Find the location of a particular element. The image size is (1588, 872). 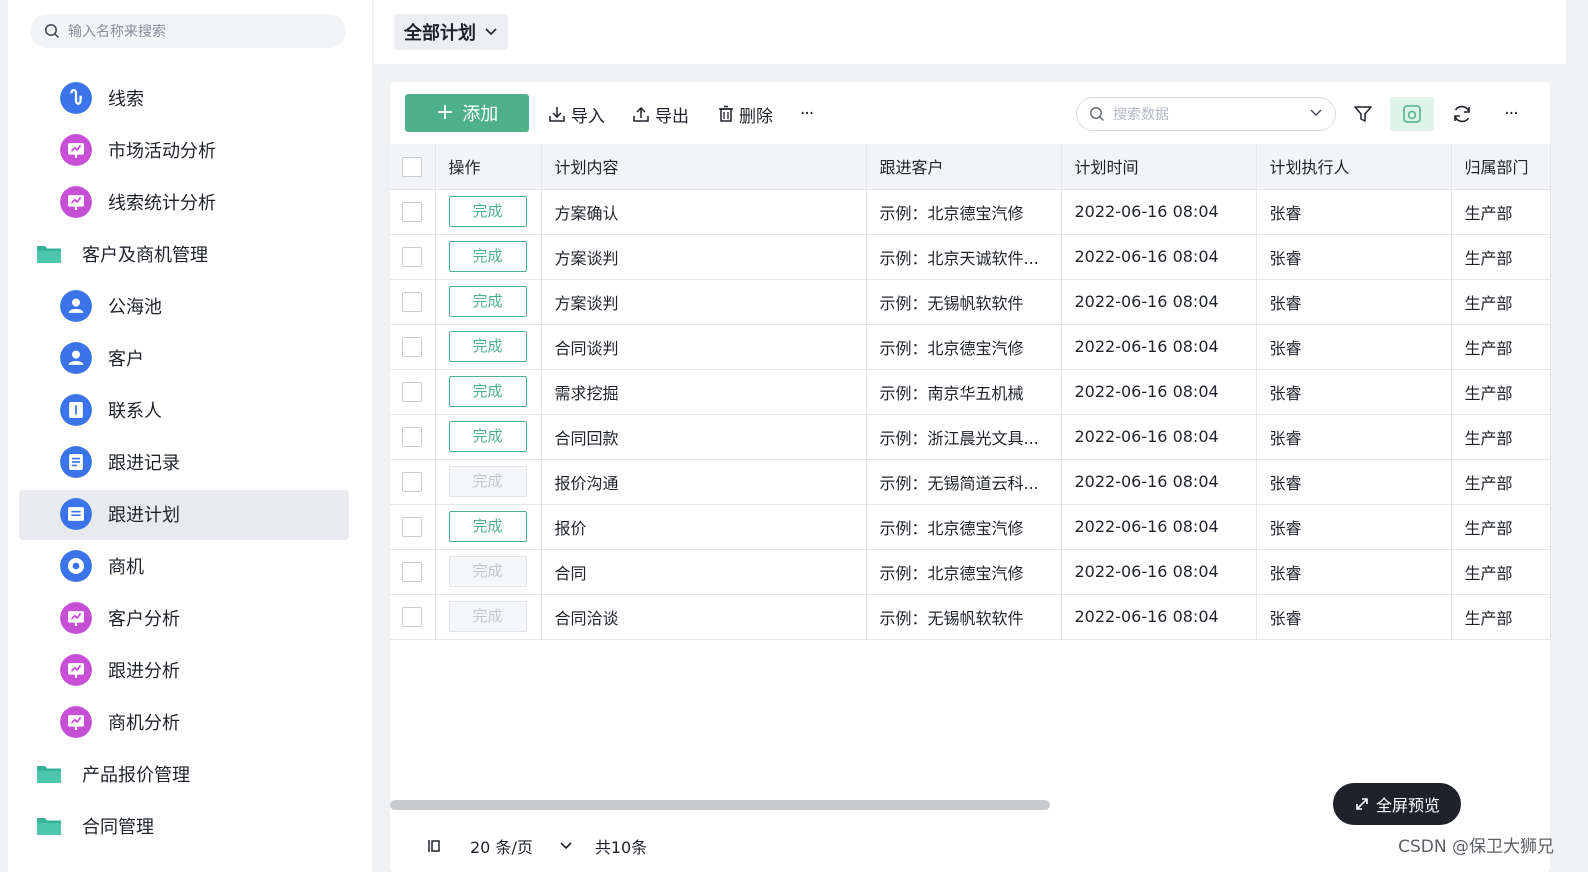

view-toggle-icon is located at coordinates (1412, 114).